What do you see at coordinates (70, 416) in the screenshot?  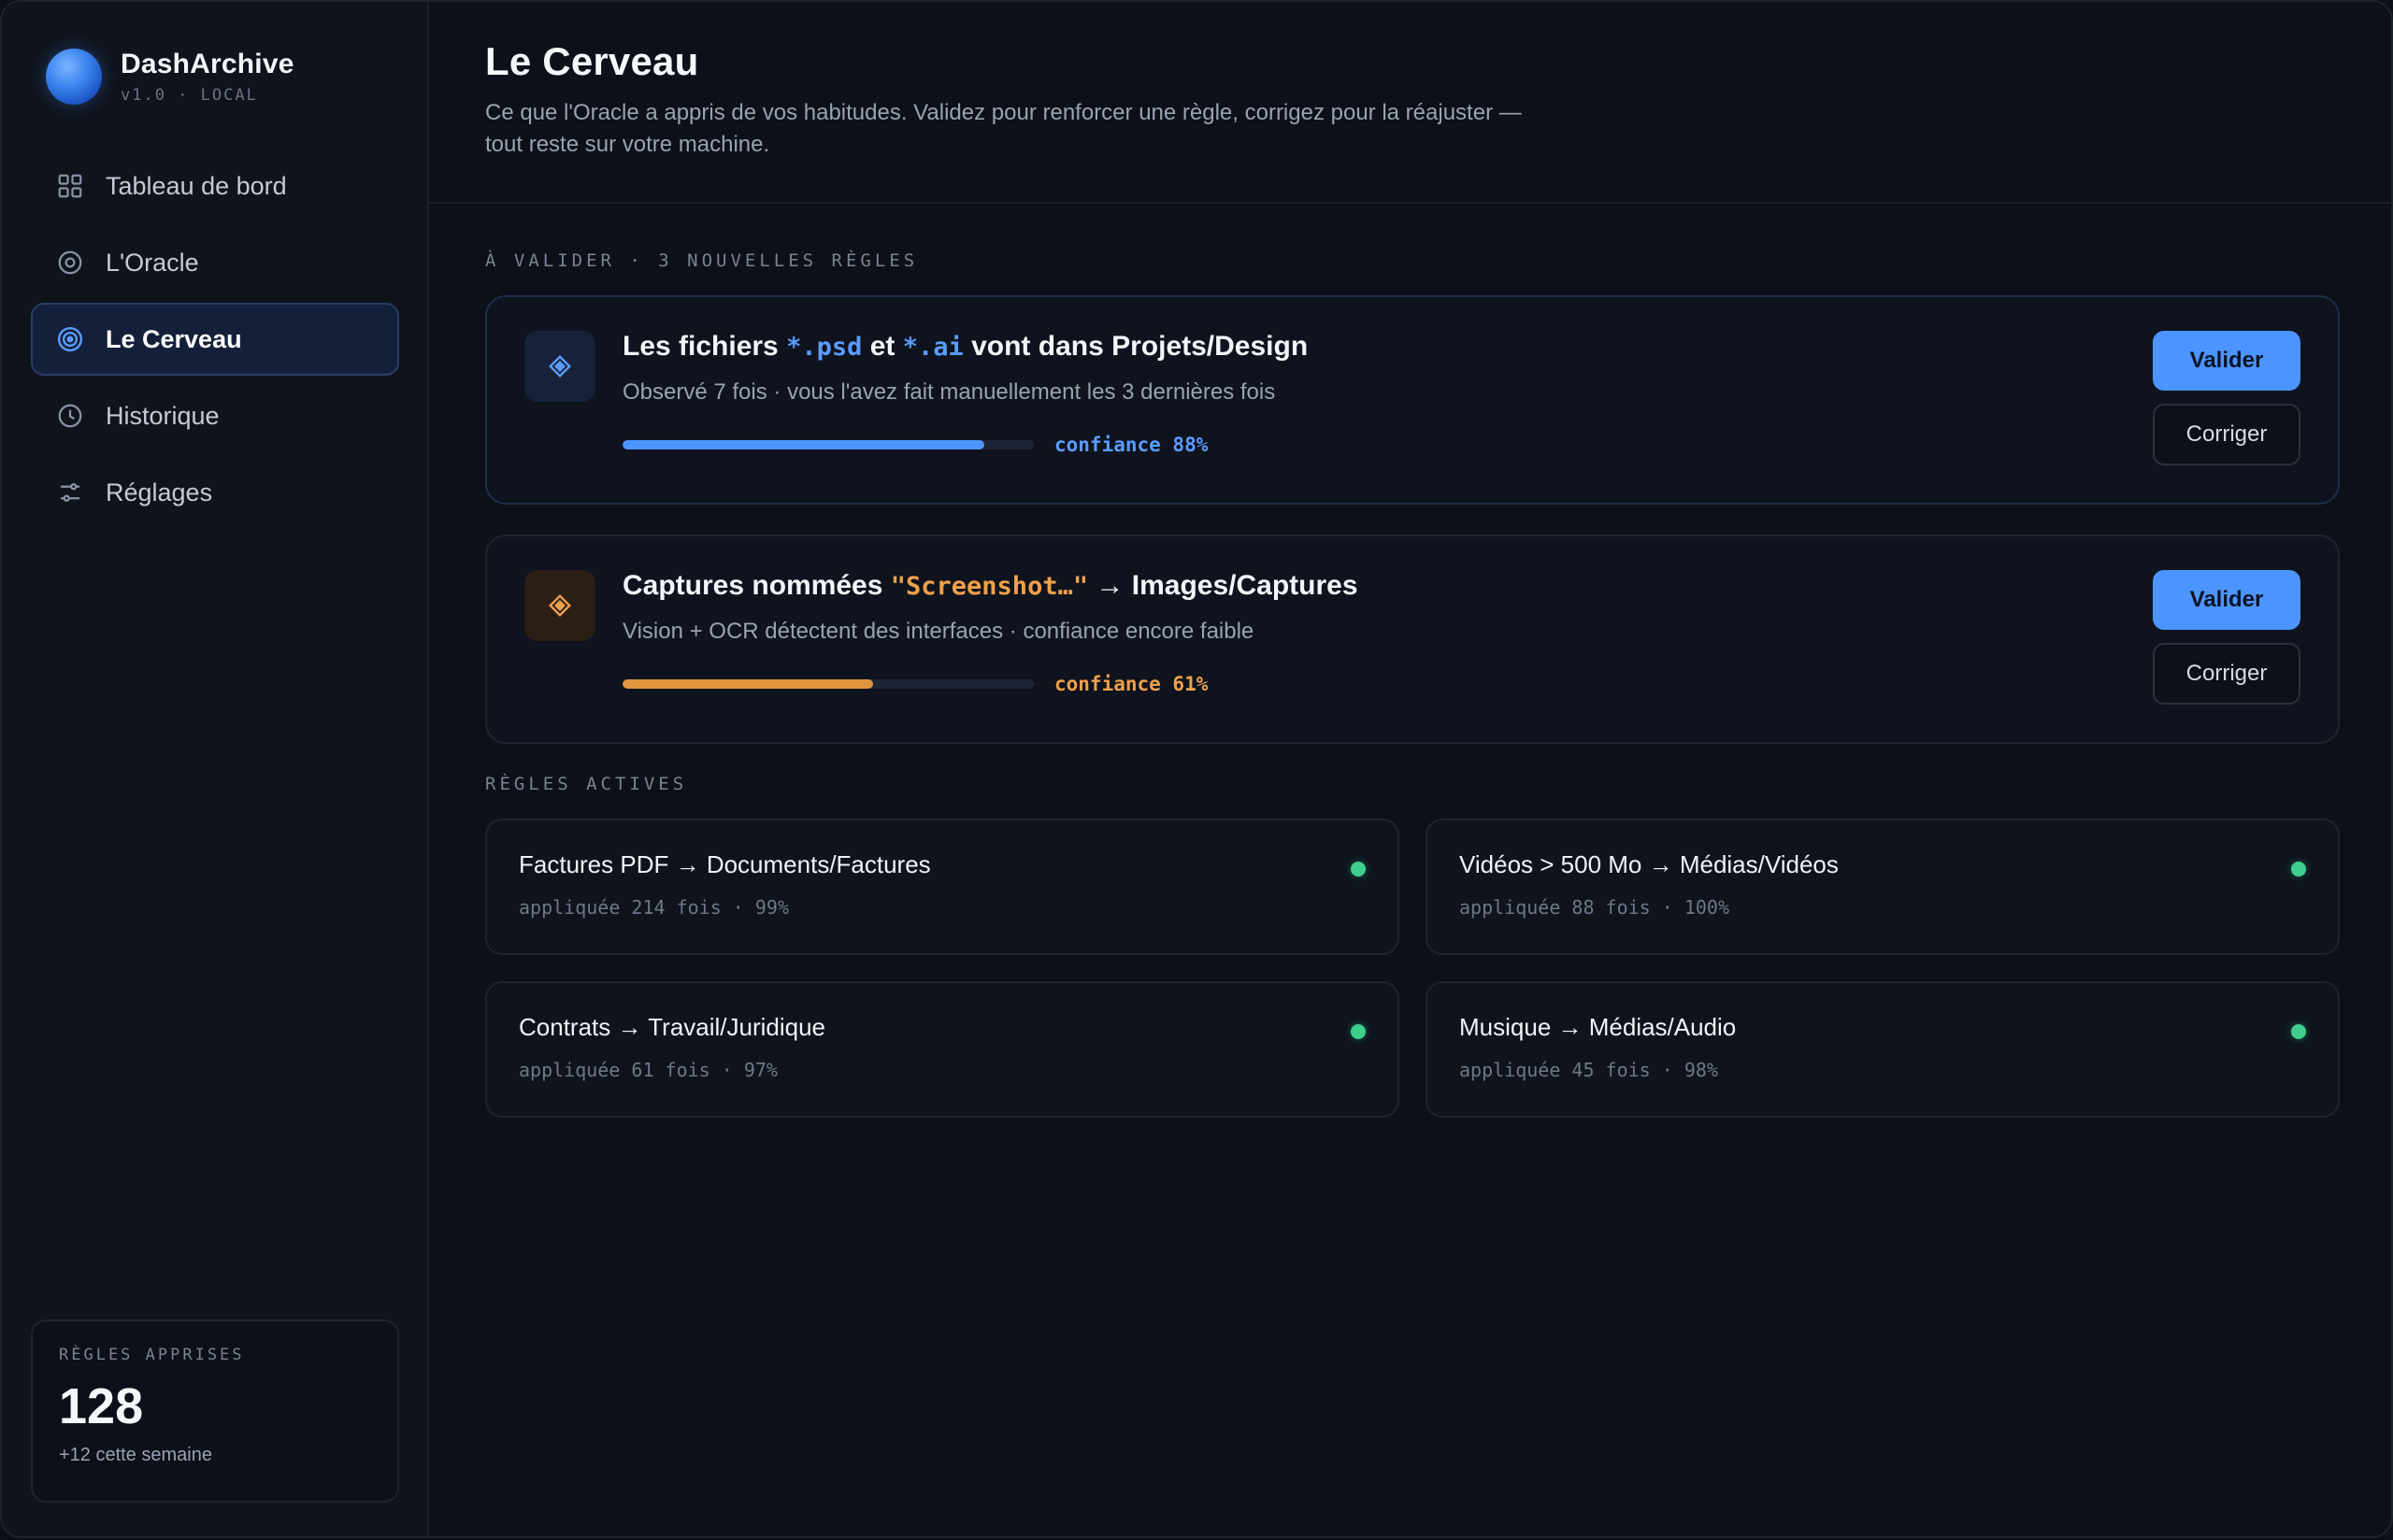 I see `clock-icon` at bounding box center [70, 416].